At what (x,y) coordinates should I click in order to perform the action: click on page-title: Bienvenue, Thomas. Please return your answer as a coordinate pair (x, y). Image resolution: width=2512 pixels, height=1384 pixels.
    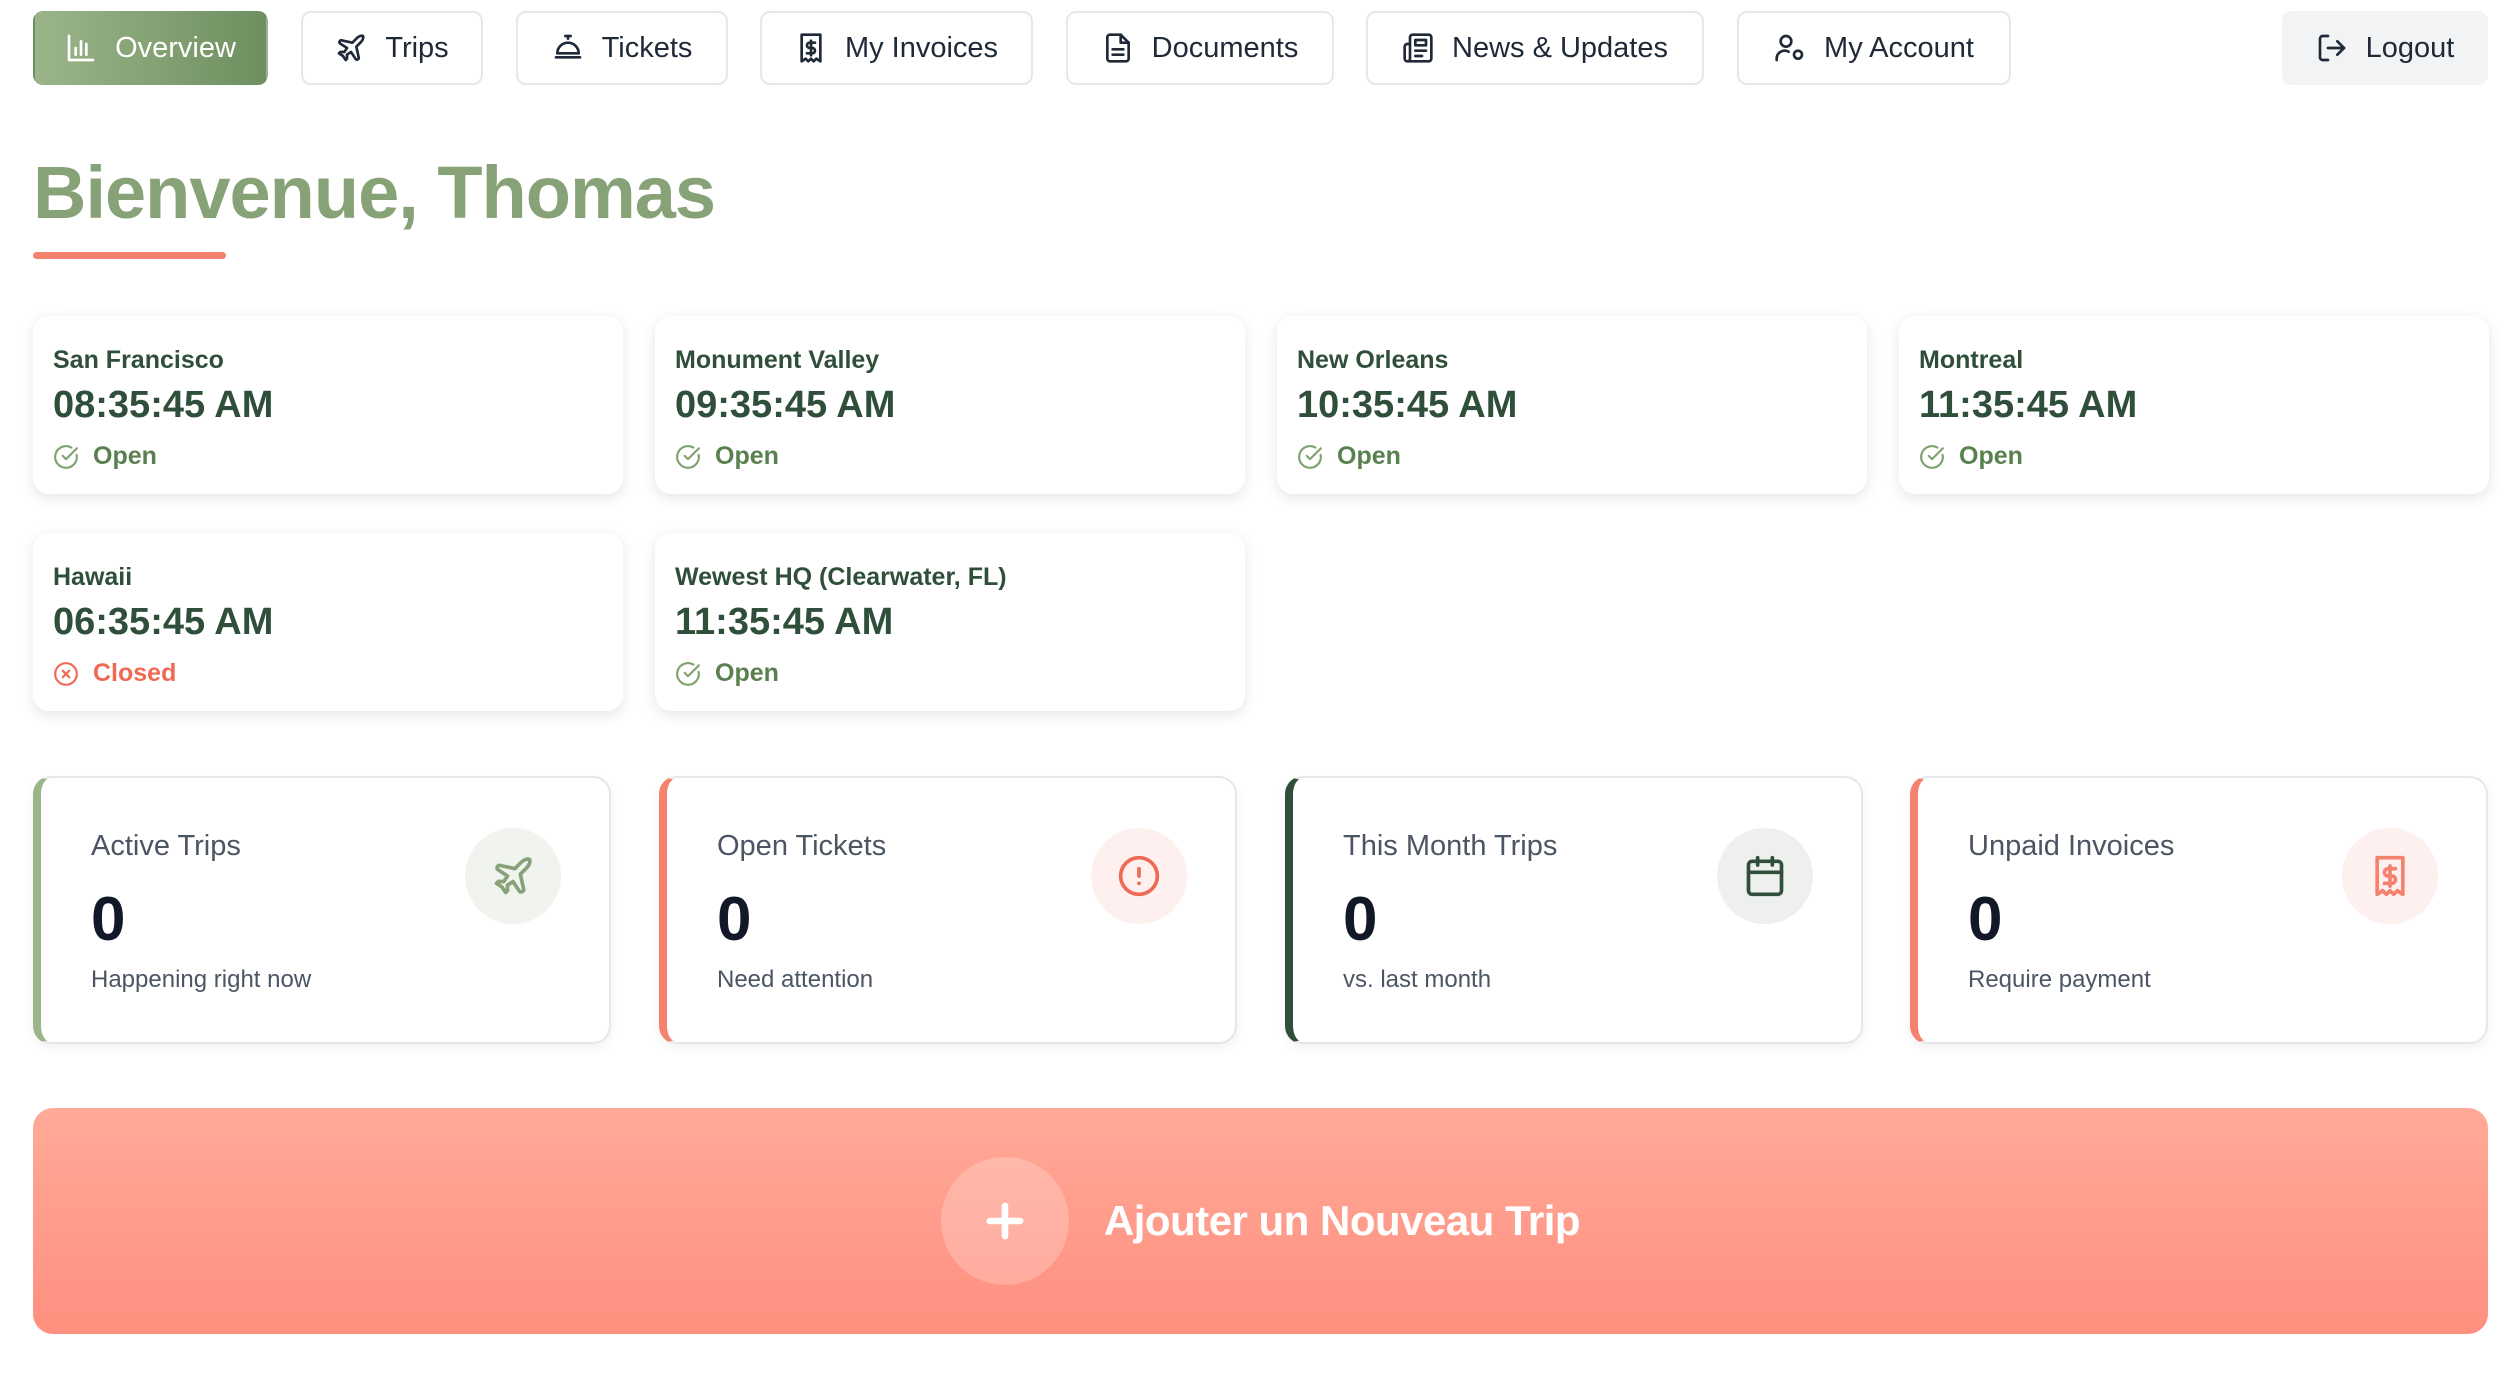
    Looking at the image, I should click on (374, 192).